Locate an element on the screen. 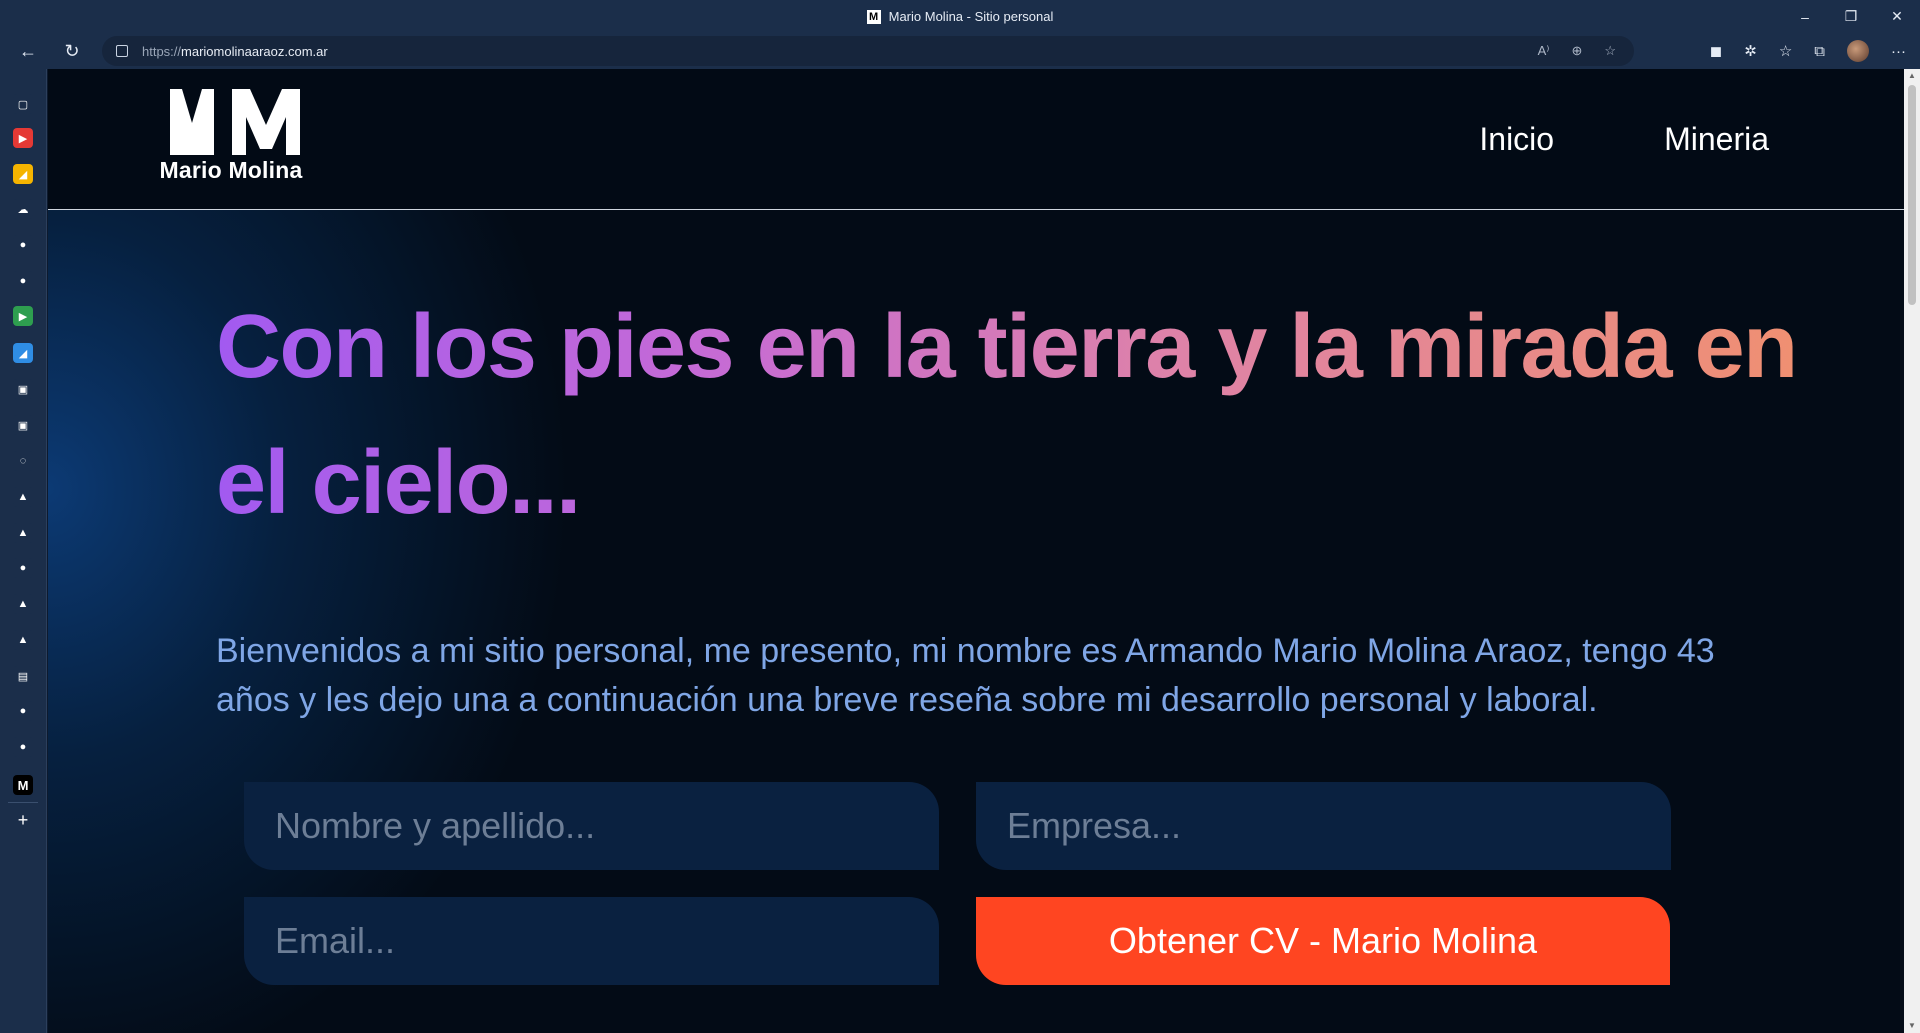 The image size is (1920, 1033). tabs-icon: ▢ is located at coordinates (23, 104).